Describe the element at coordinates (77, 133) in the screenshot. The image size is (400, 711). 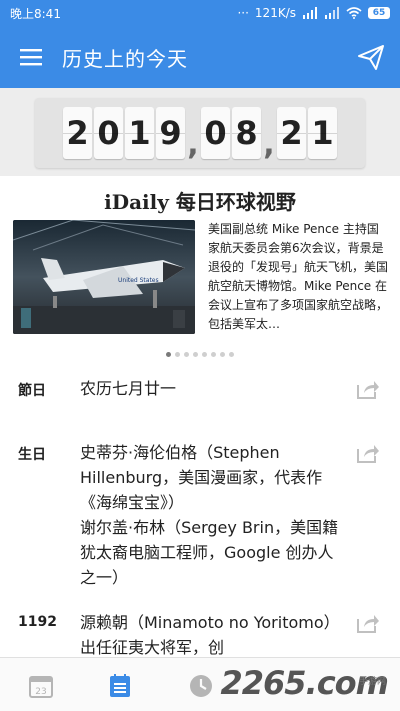
I see `year-digit: 2` at that location.